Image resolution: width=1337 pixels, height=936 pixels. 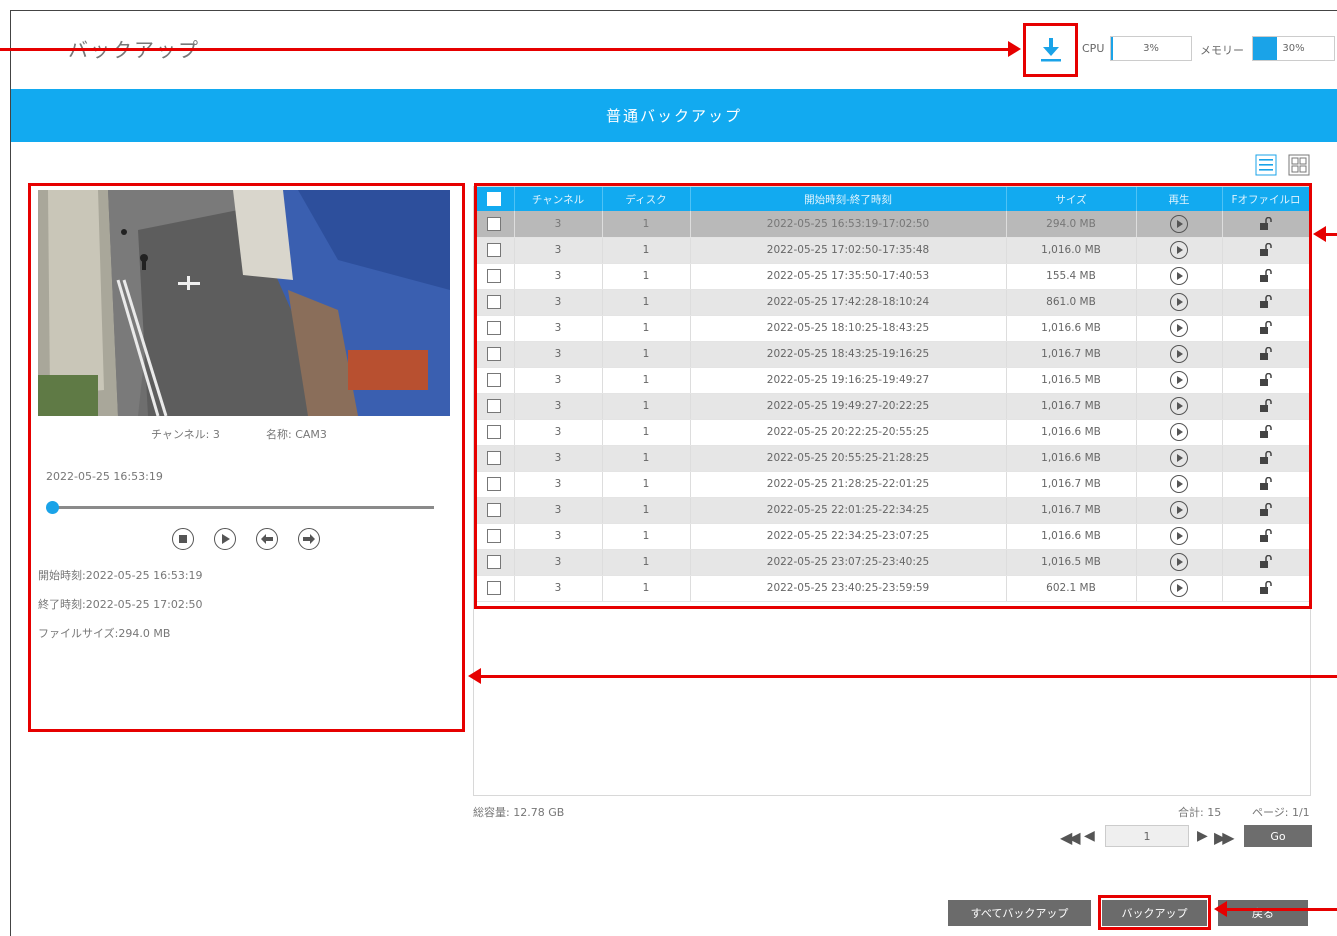 I want to click on go-button: Go, so click(x=1278, y=836).